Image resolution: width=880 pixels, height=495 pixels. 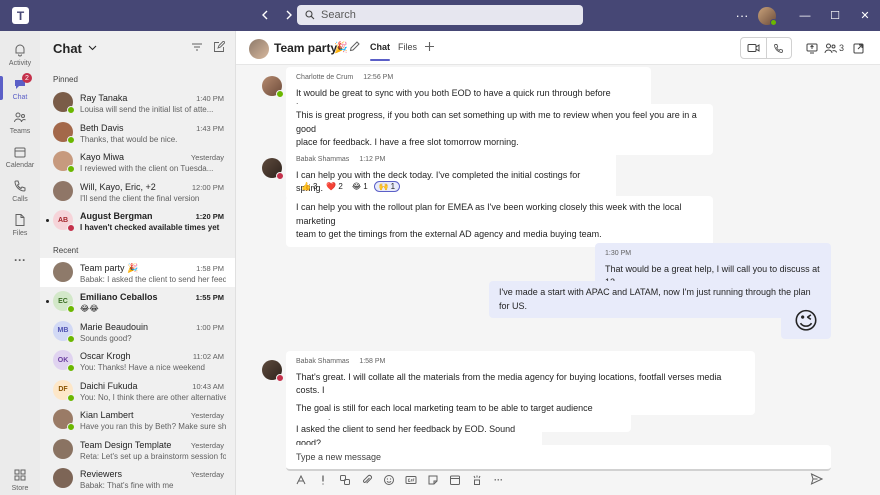 What do you see at coordinates (366, 480) in the screenshot?
I see `attach-icon` at bounding box center [366, 480].